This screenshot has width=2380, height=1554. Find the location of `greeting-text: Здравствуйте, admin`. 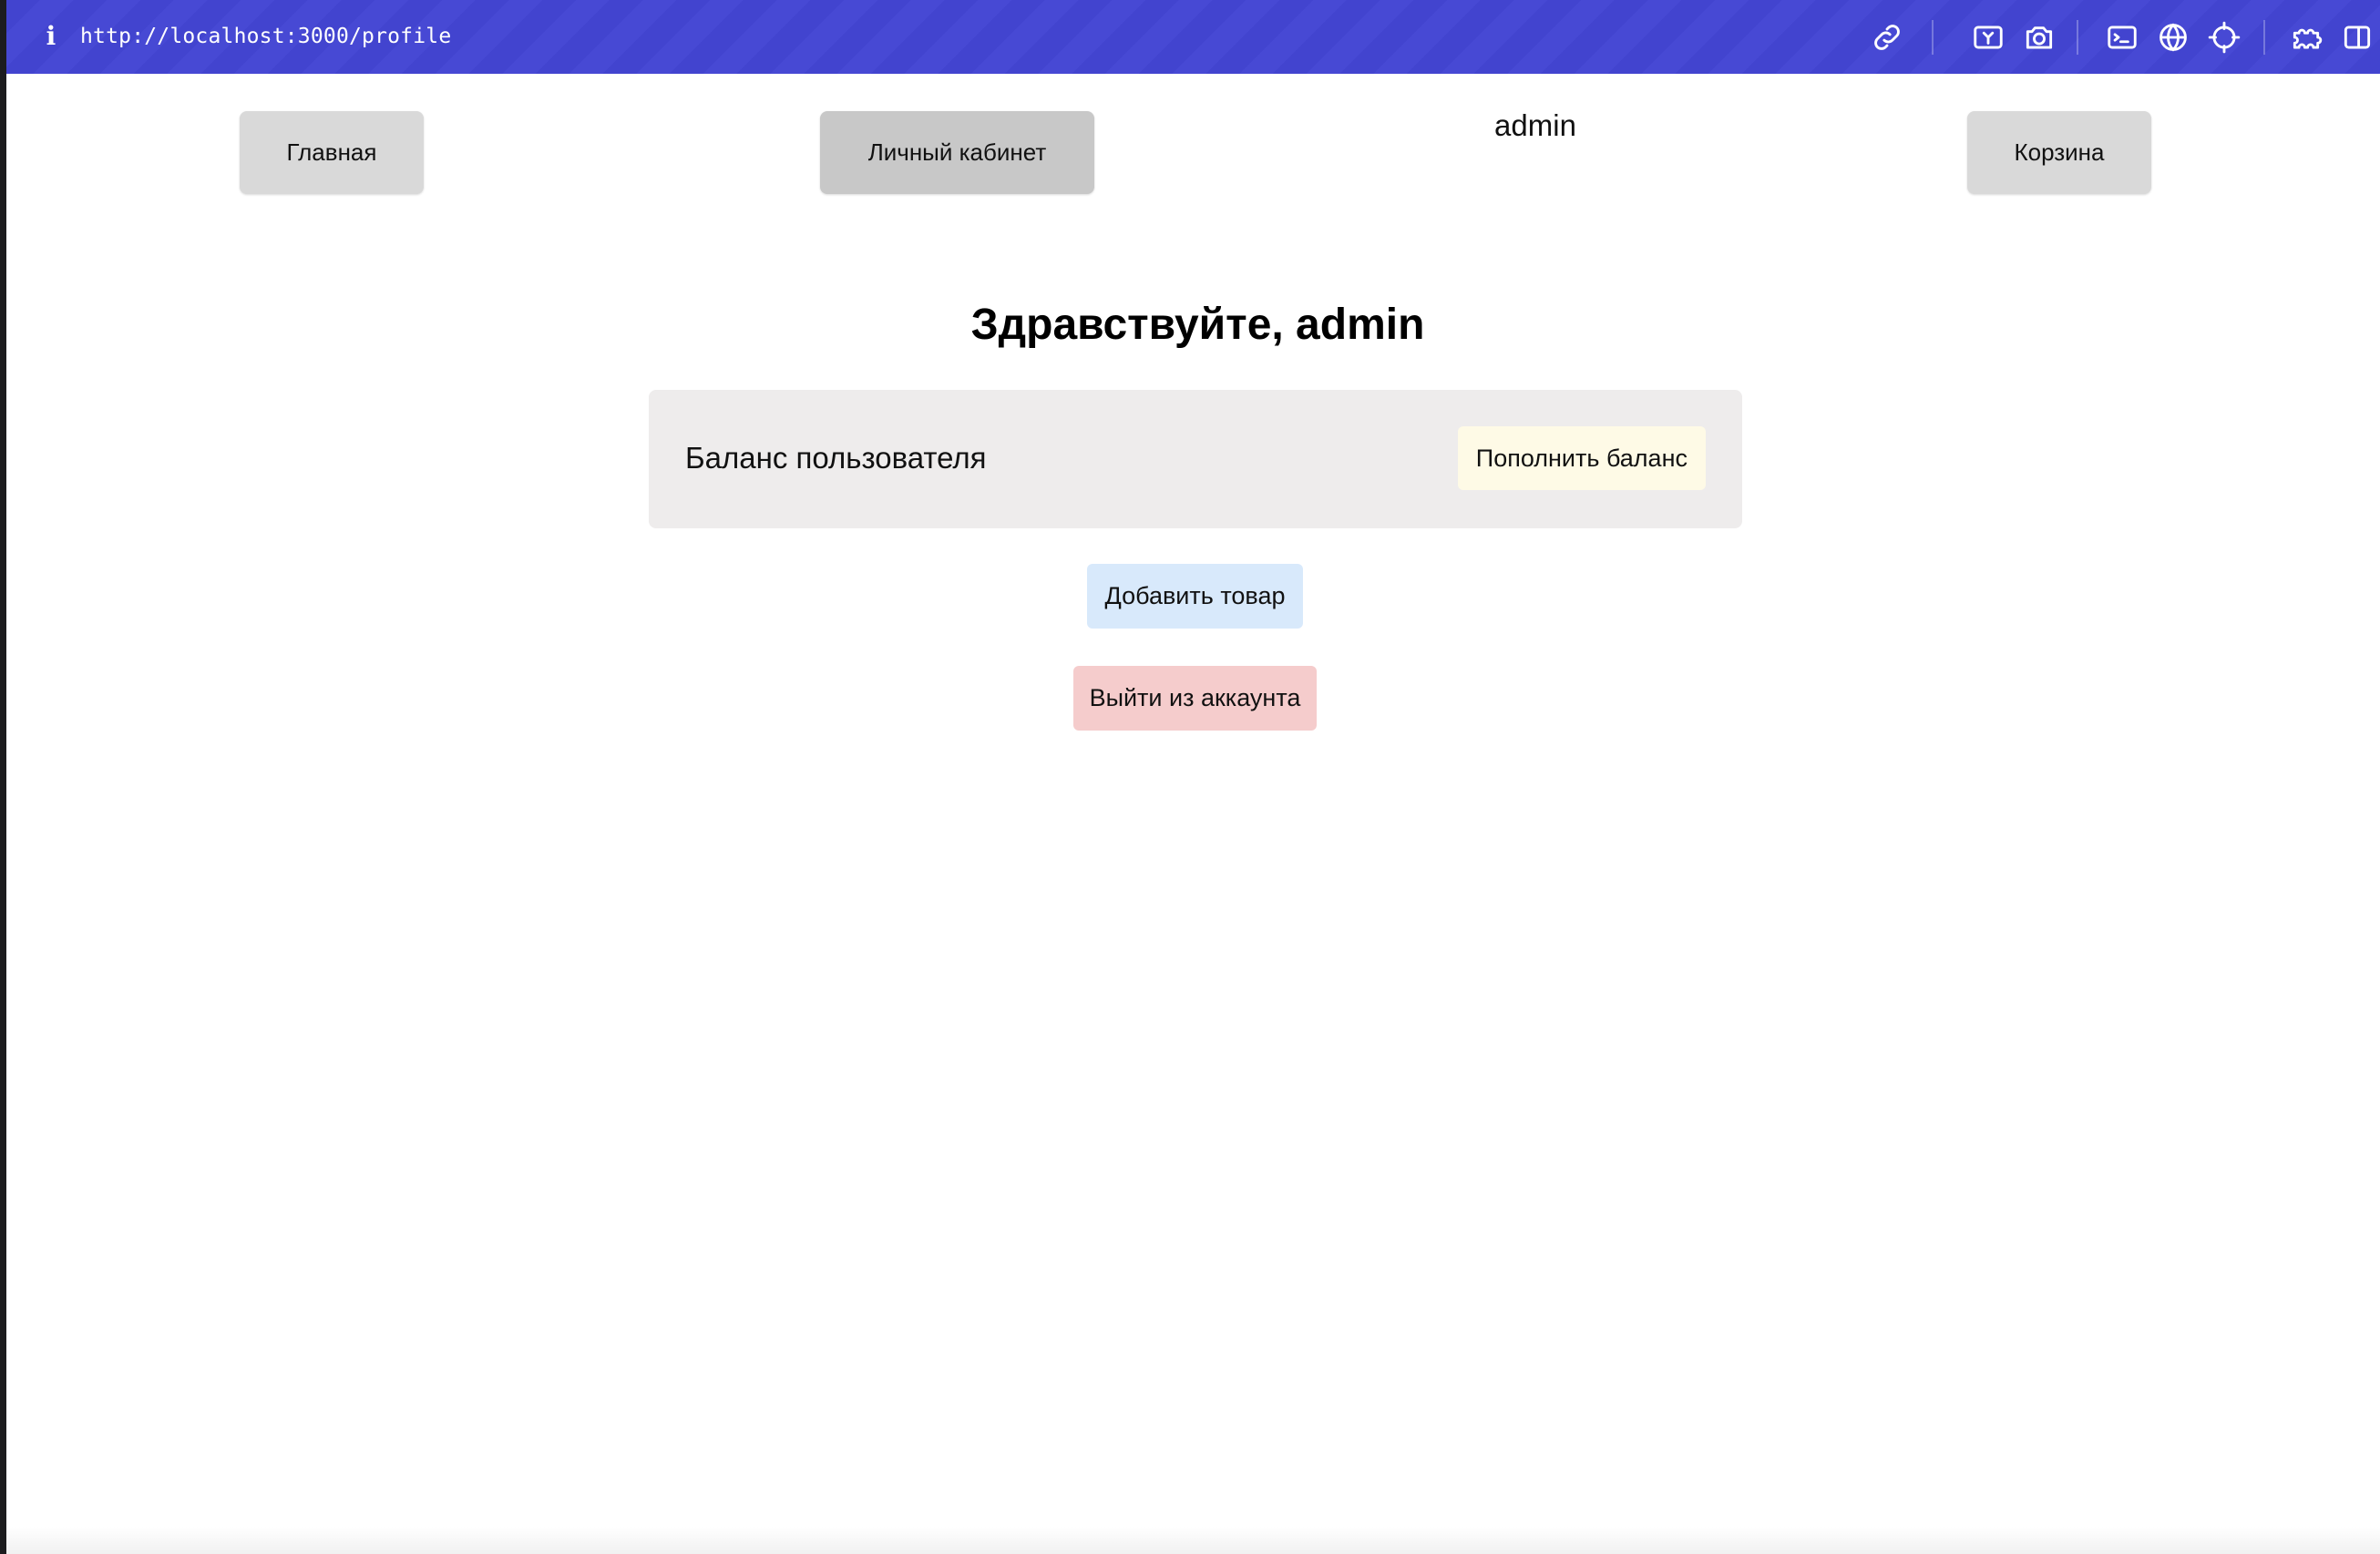

greeting-text: Здравствуйте, admin is located at coordinates (1197, 325).